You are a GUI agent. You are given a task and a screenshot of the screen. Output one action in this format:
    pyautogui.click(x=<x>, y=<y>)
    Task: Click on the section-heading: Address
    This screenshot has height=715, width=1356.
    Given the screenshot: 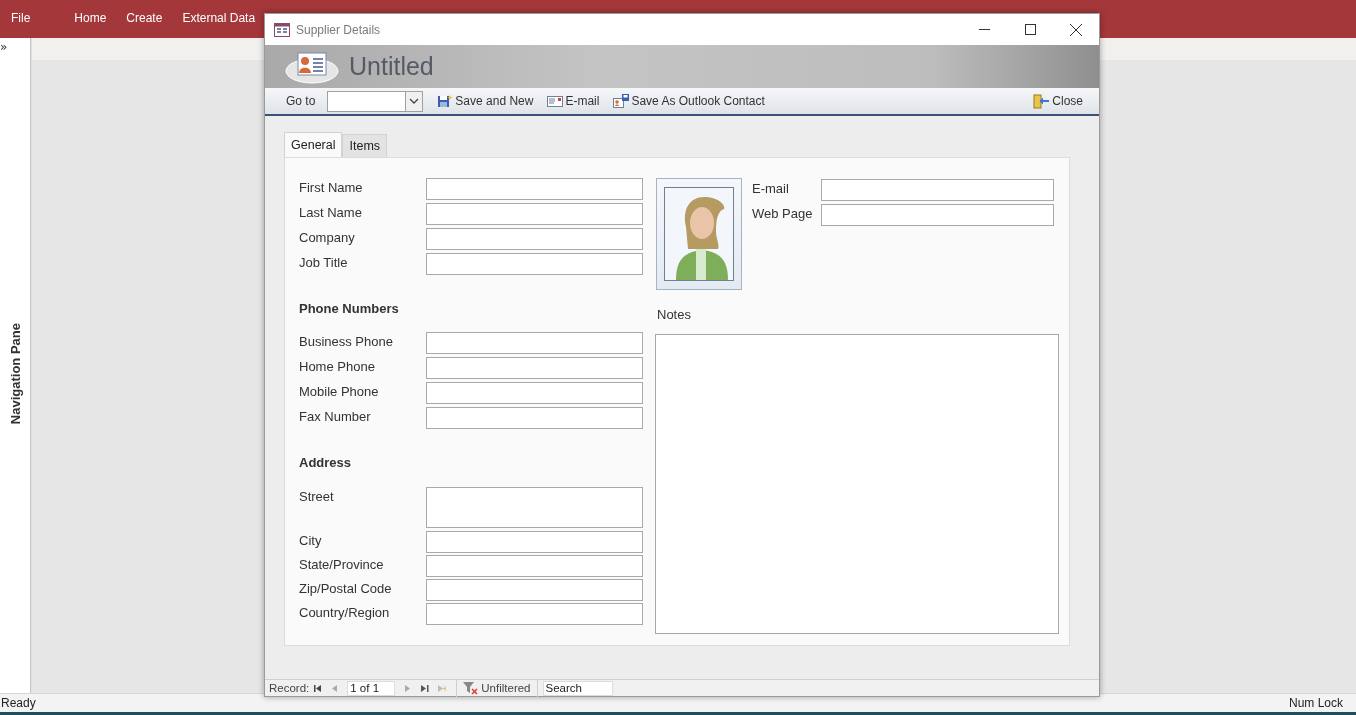 What is the action you would take?
    pyautogui.click(x=326, y=463)
    